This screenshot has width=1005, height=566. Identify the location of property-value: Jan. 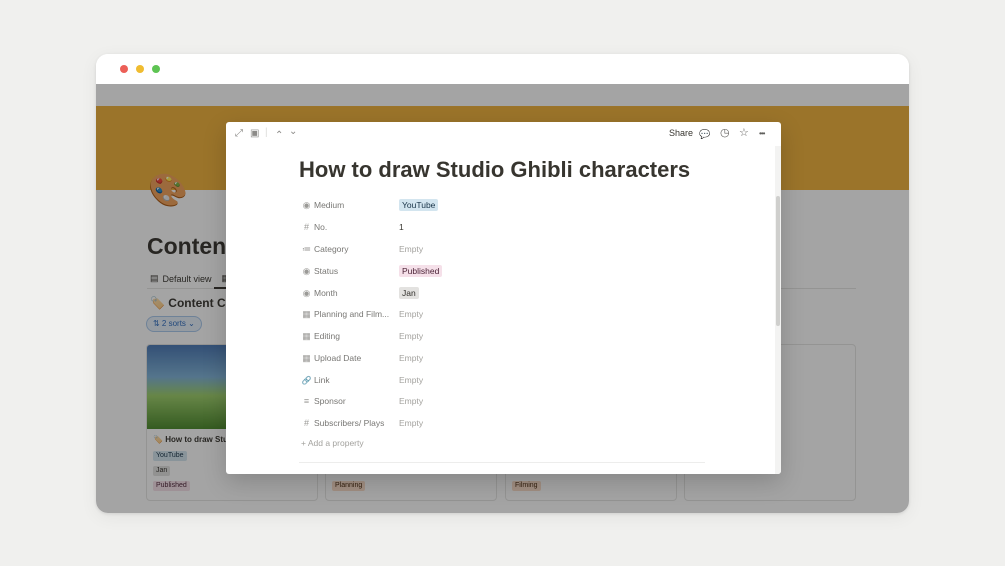
(409, 293).